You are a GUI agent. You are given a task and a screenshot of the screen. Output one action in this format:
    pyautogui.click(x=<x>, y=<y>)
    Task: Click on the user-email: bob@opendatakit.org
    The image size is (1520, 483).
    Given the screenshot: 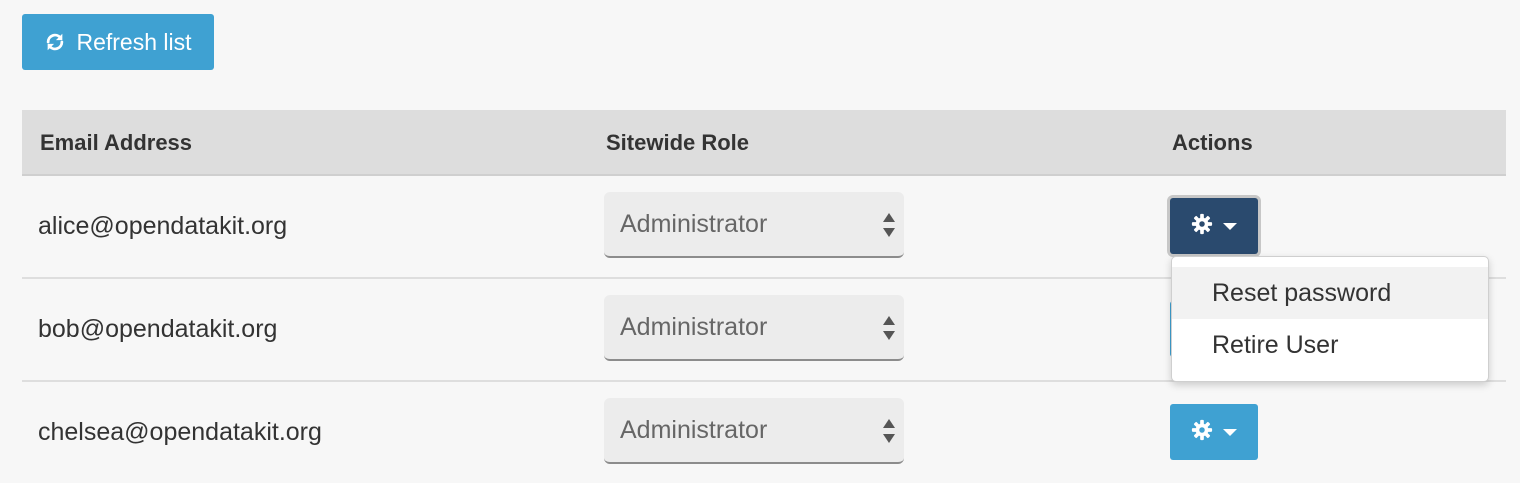 What is the action you would take?
    pyautogui.click(x=158, y=329)
    